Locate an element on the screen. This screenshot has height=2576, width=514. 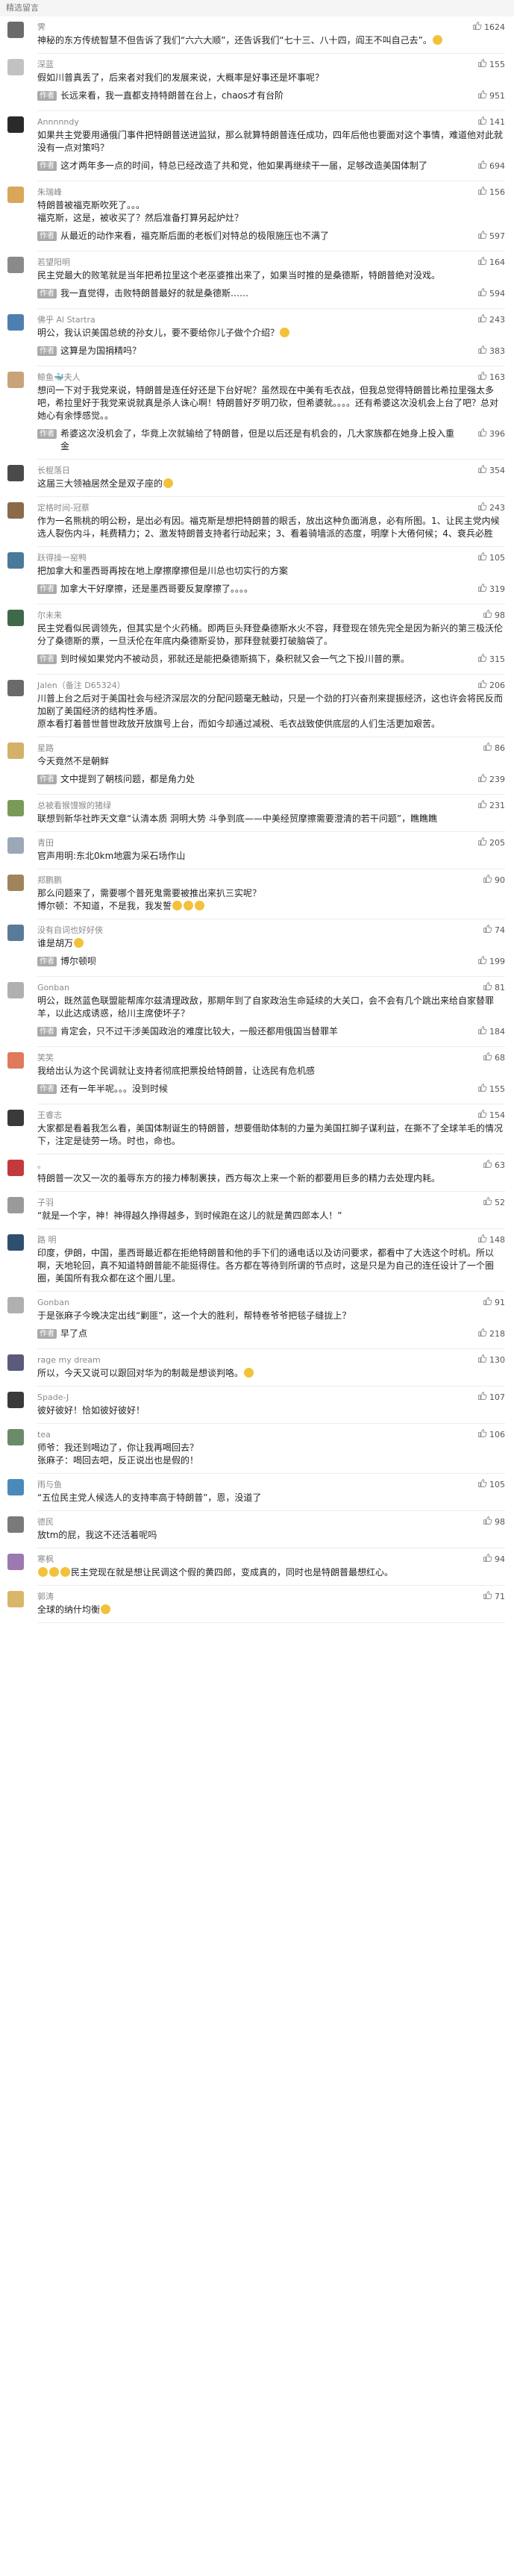
comment-username: 没有自词也好好俠 is located at coordinates (70, 930).